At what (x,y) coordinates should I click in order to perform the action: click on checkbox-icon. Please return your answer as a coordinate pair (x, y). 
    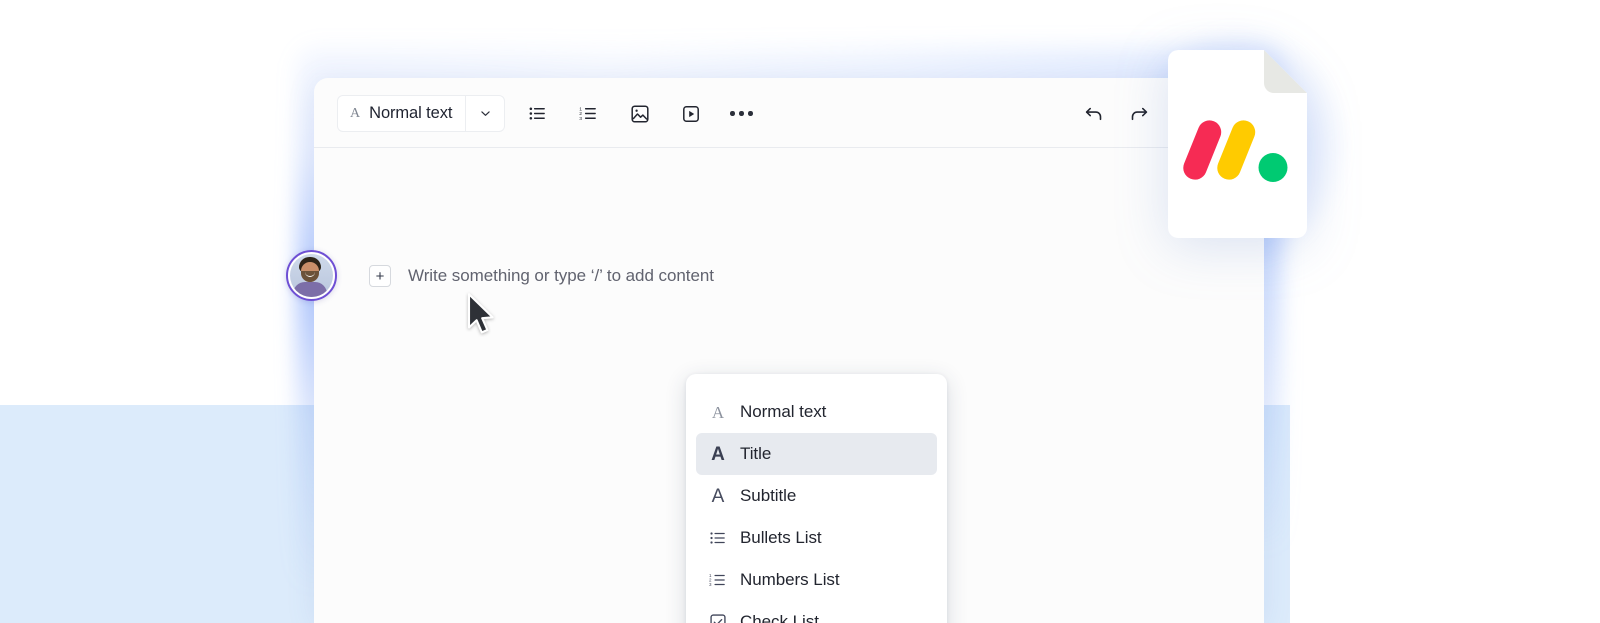
    Looking at the image, I should click on (718, 618).